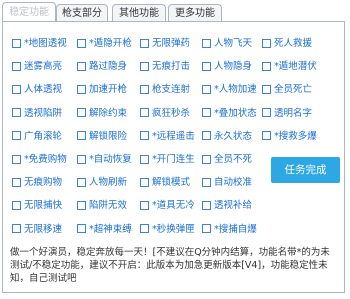  I want to click on feature-checkbox-item: 无痕打击, so click(165, 67).